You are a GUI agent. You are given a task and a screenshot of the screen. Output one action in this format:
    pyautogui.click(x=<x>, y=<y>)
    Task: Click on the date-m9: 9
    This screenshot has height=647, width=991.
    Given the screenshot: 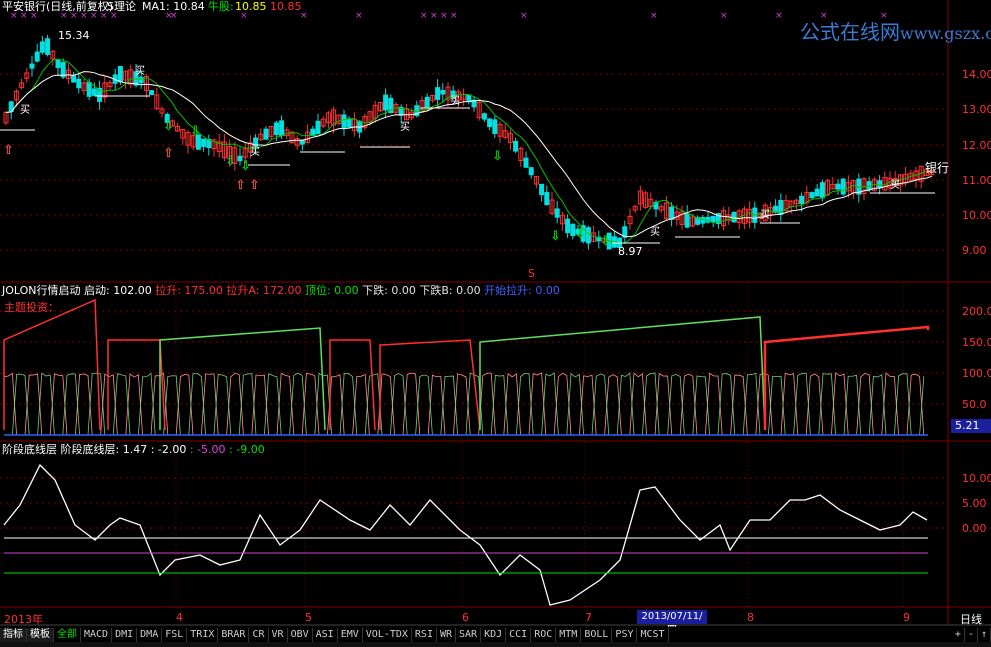 What is the action you would take?
    pyautogui.click(x=906, y=617)
    